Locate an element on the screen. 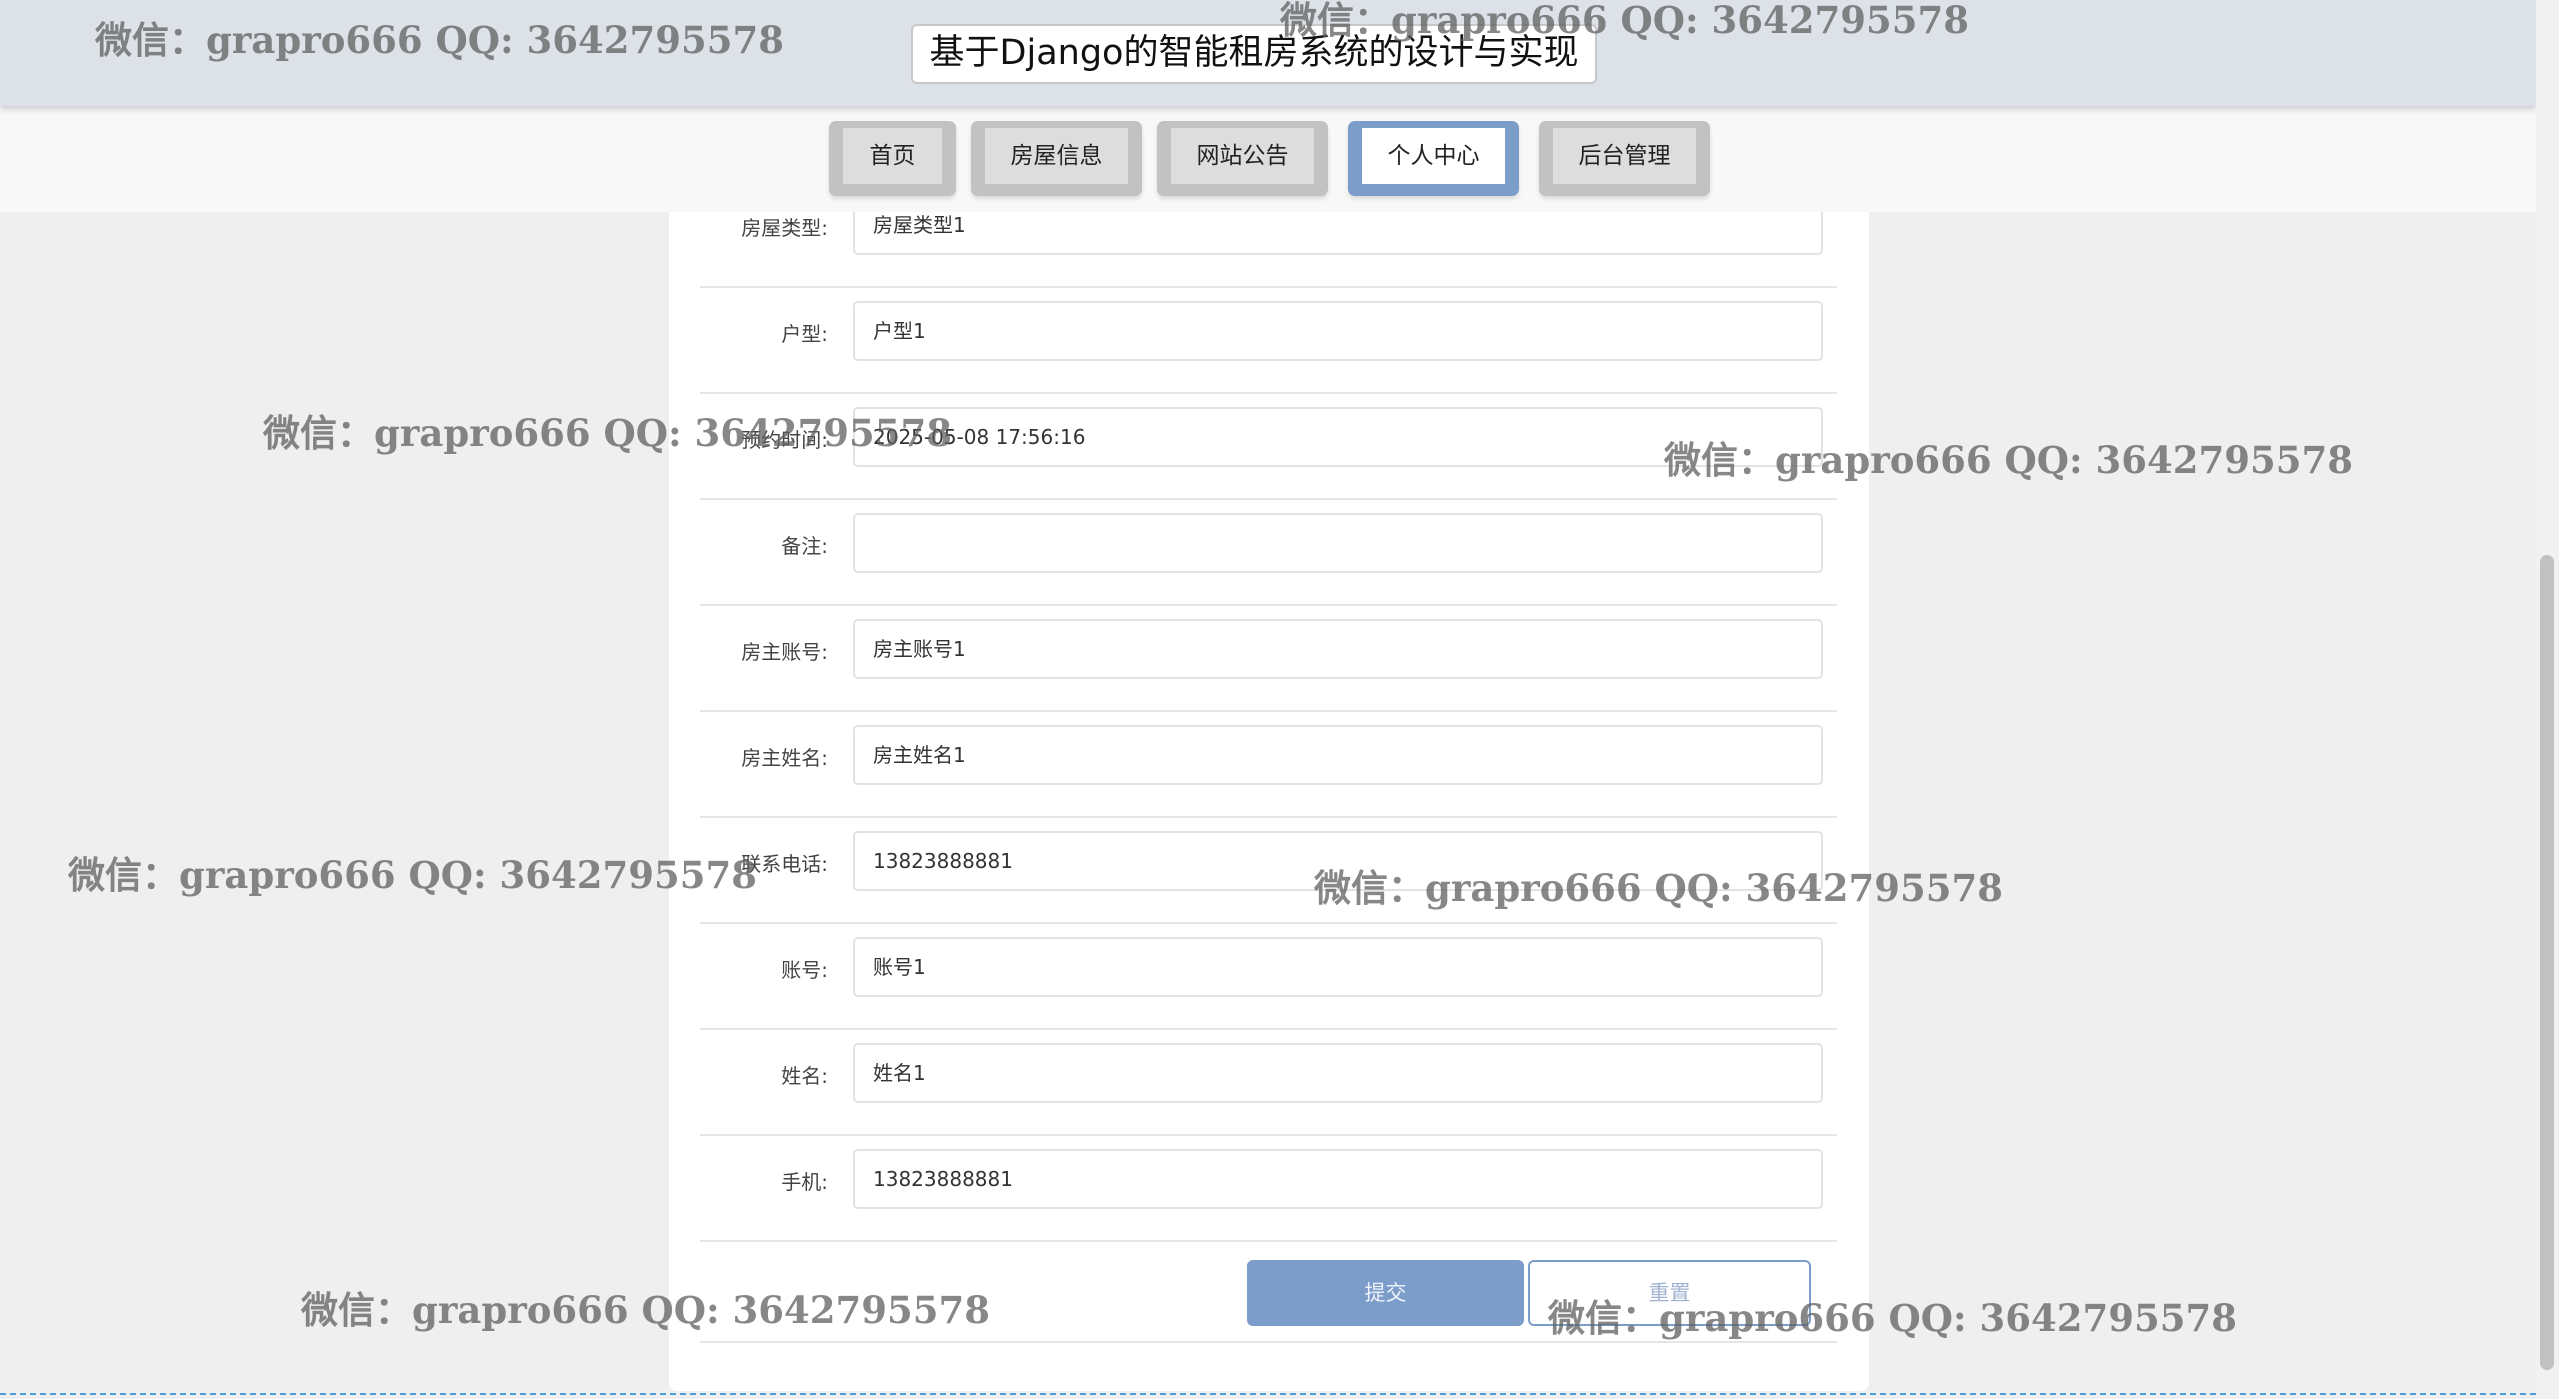 The image size is (2559, 1399). form-row-name: 姓名: 姓名1 is located at coordinates (1268, 1083).